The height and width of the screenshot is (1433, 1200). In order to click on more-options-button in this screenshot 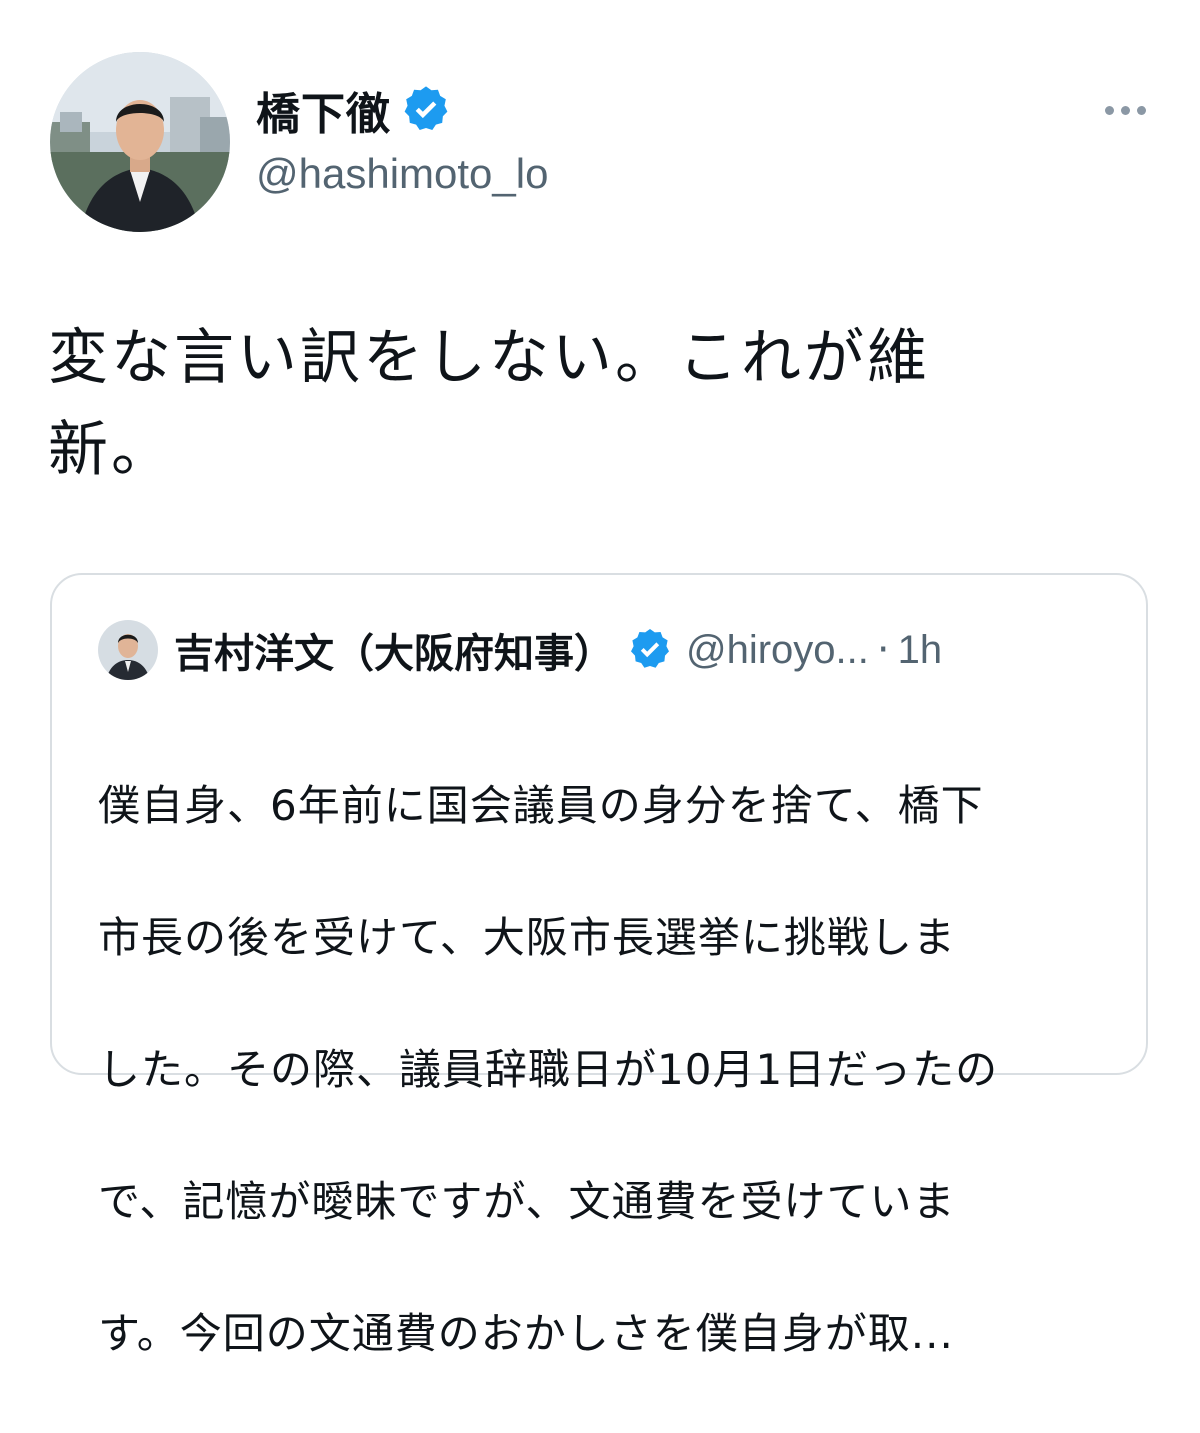, I will do `click(1125, 110)`.